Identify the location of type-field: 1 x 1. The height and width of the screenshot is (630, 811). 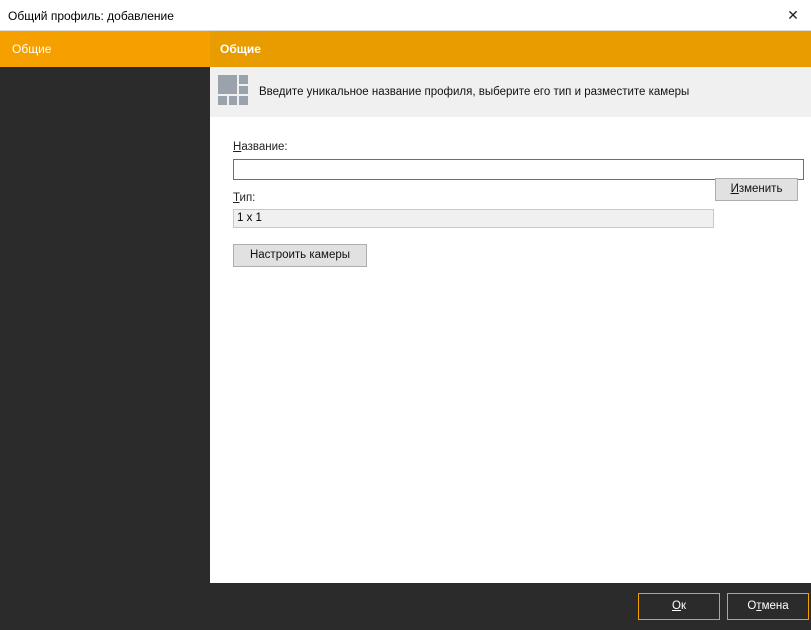
(473, 218).